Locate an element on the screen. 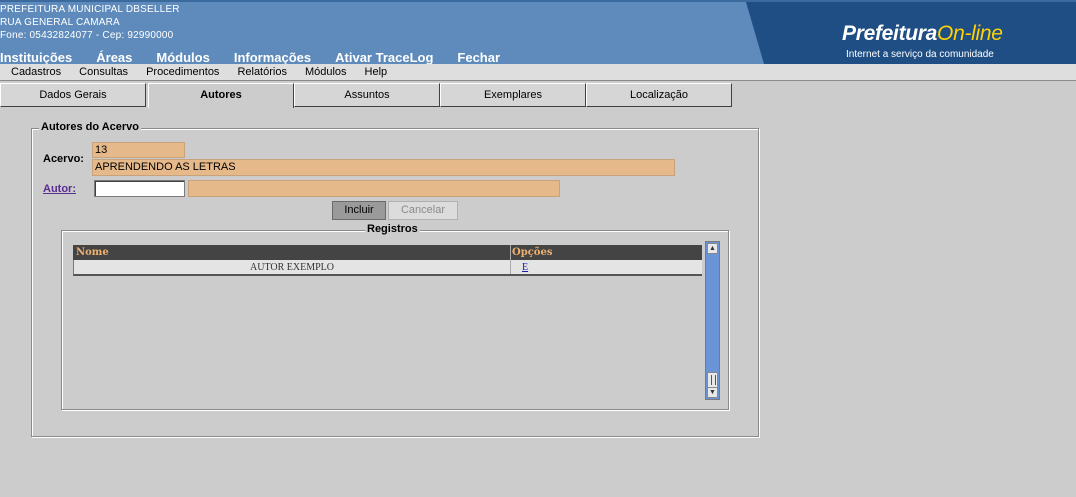 The height and width of the screenshot is (497, 1076). registros-grid: Nome Opções AUTOR EXEMPLO E is located at coordinates (387, 260).